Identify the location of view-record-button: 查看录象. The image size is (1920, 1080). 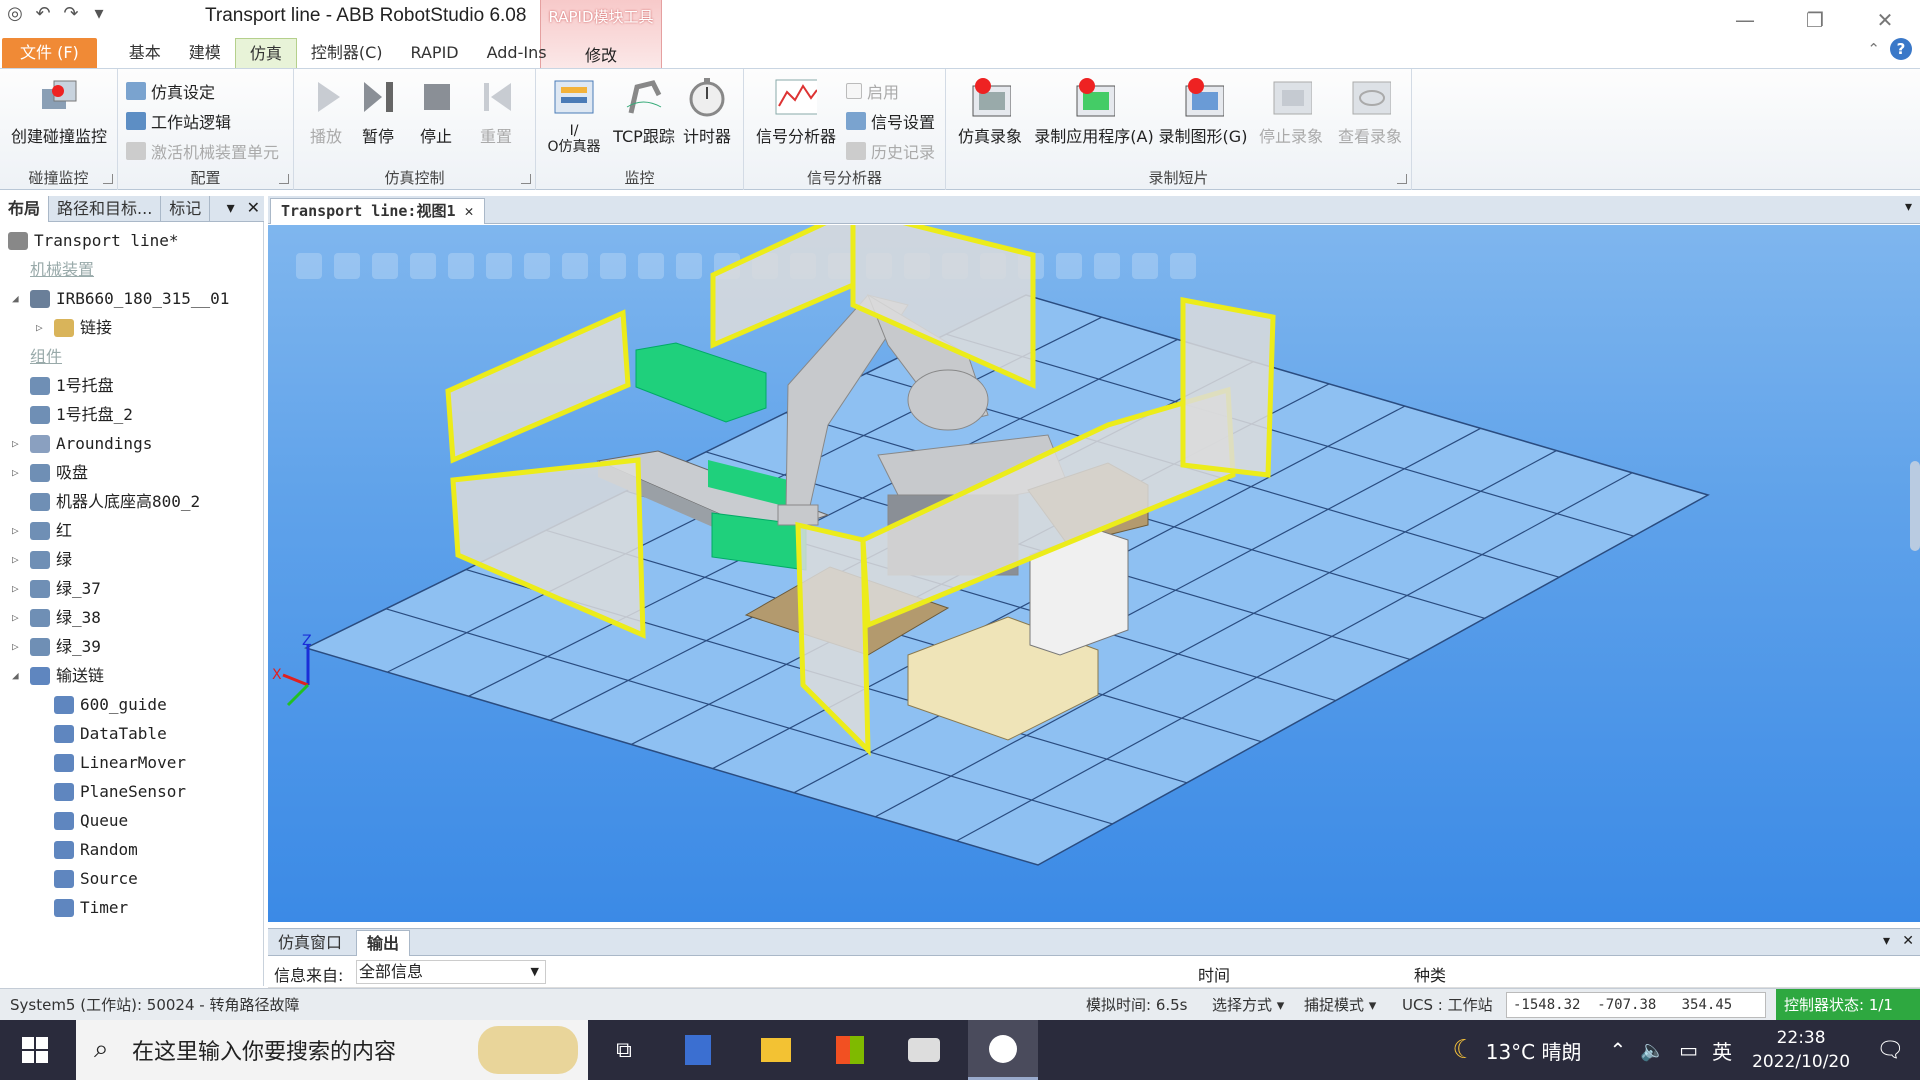
(1370, 111).